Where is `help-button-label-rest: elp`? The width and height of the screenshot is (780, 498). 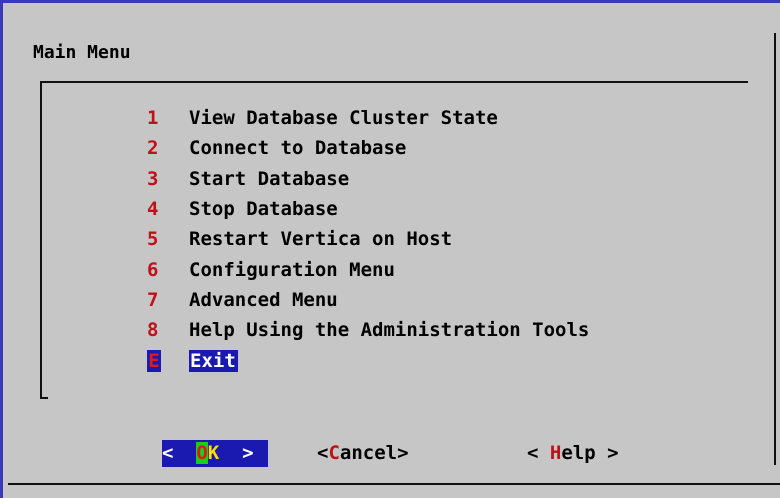 help-button-label-rest: elp is located at coordinates (578, 453).